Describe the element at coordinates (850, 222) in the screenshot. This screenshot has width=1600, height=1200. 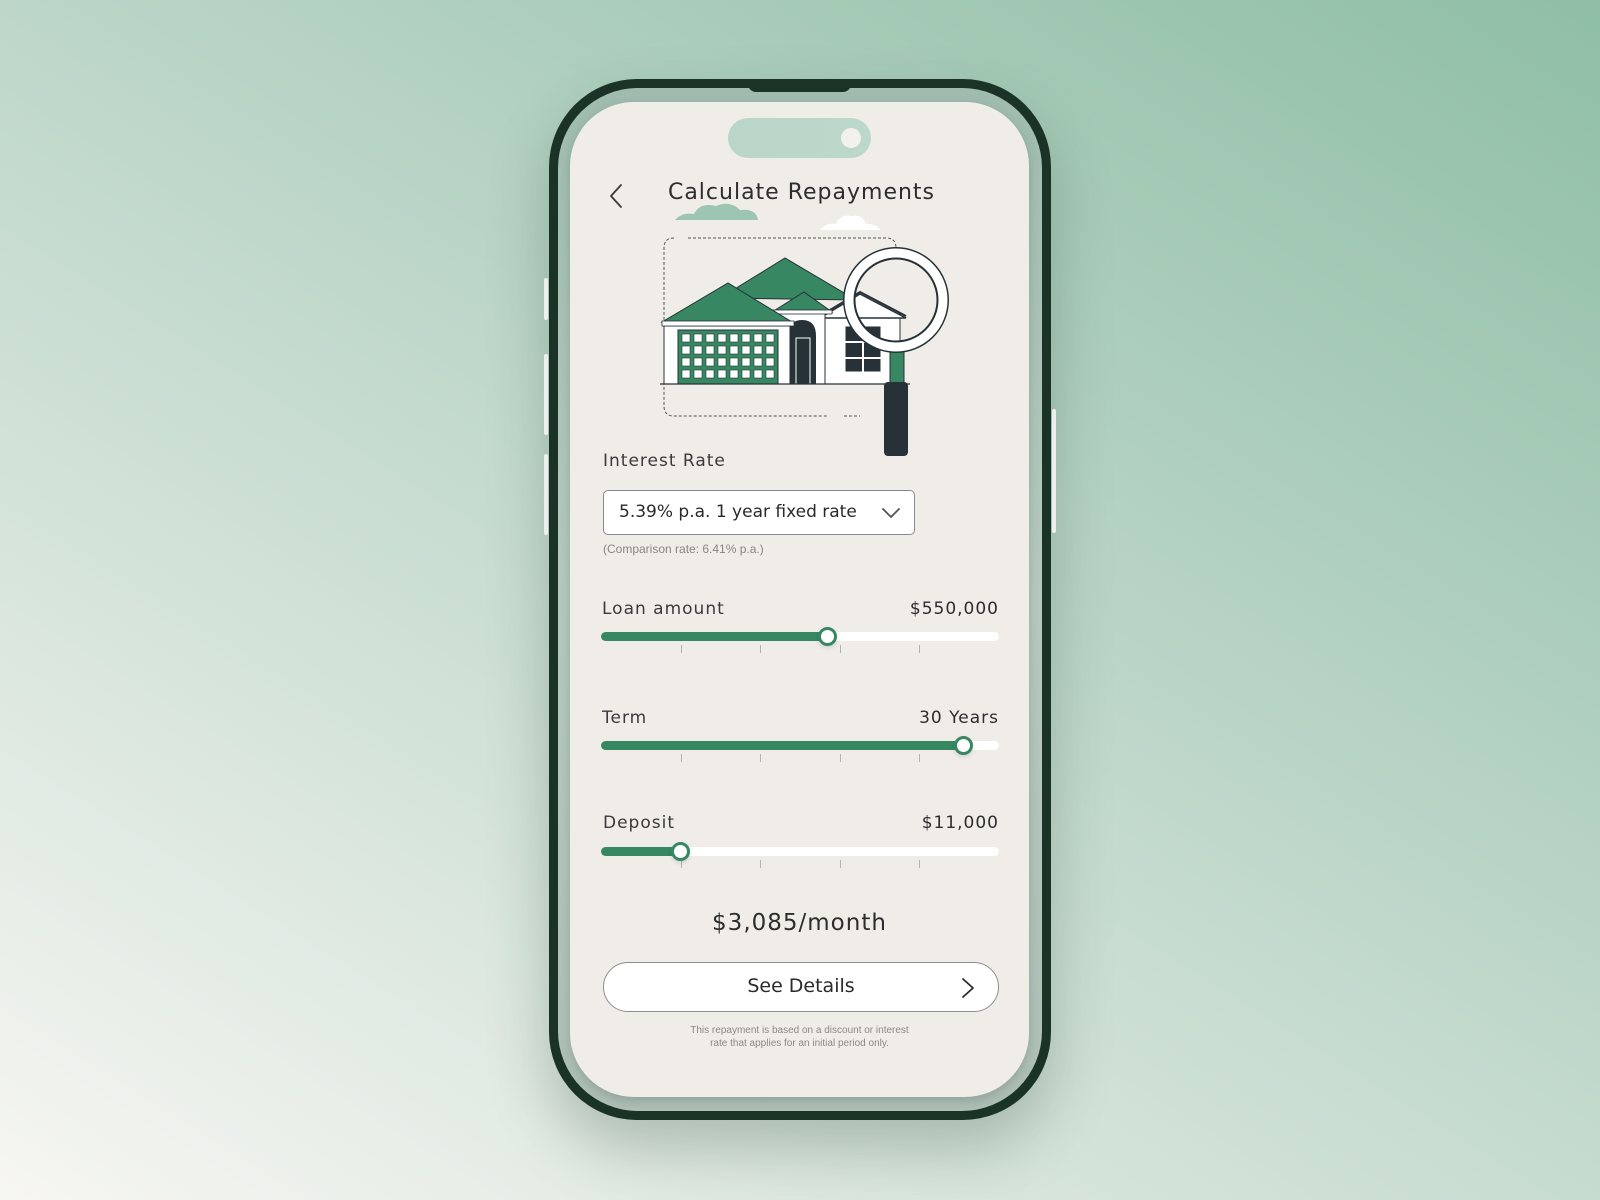
I see `cloud-white` at that location.